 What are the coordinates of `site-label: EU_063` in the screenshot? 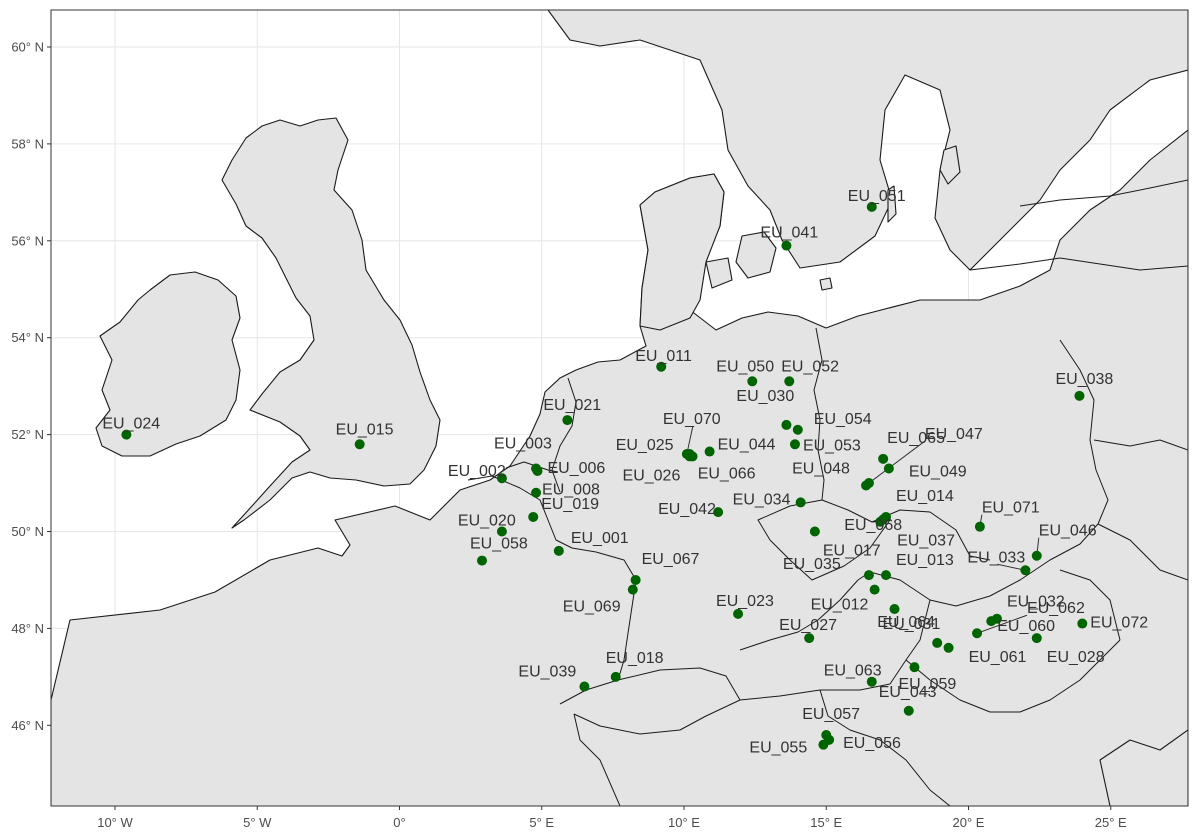 It's located at (853, 671).